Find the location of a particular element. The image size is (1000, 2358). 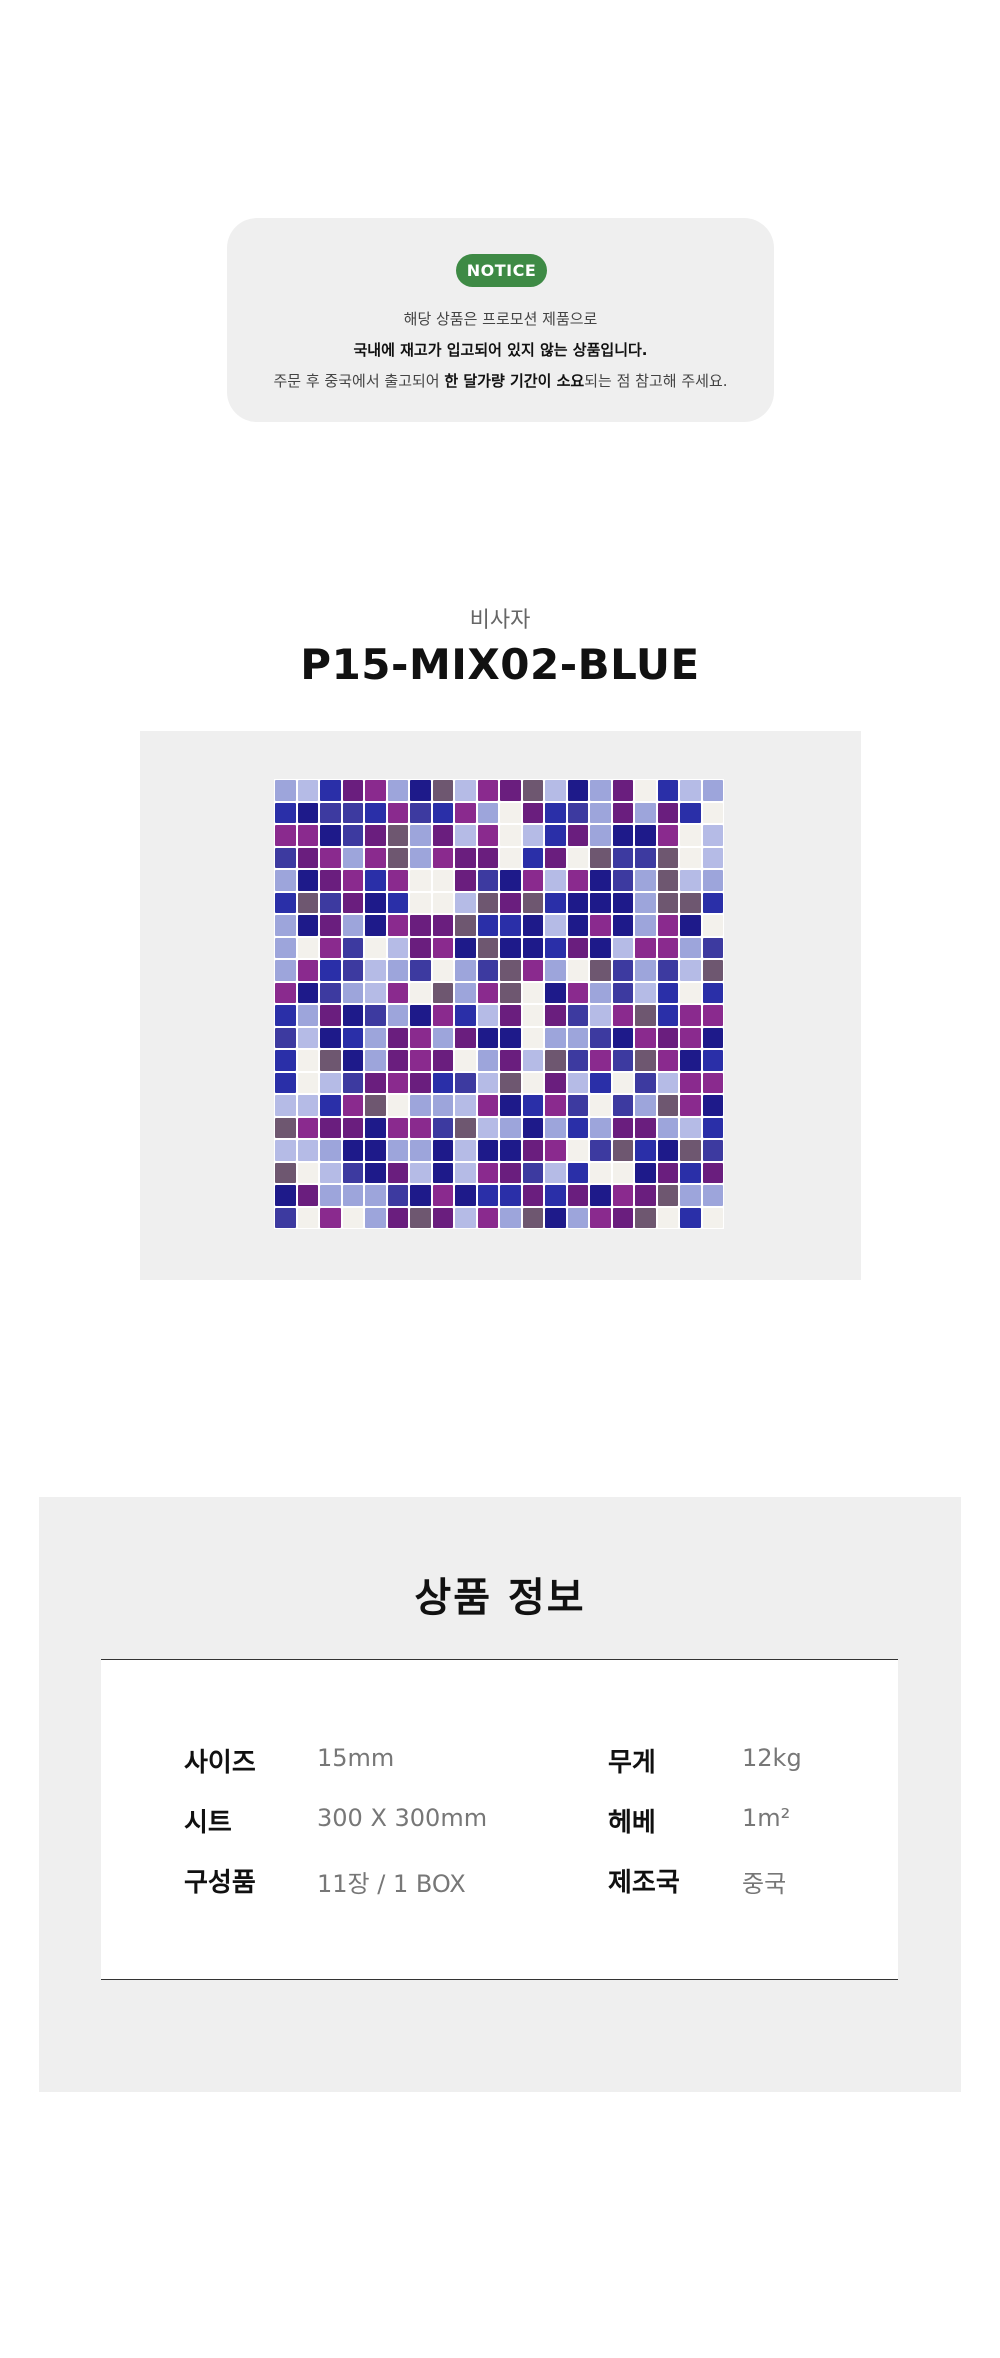

spec-label-area: 헤베 is located at coordinates (632, 1823).